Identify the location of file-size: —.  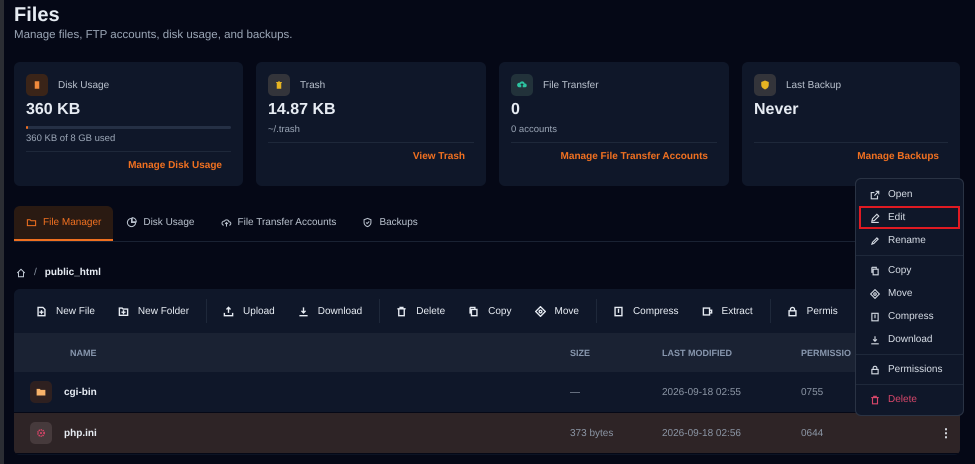
(575, 392).